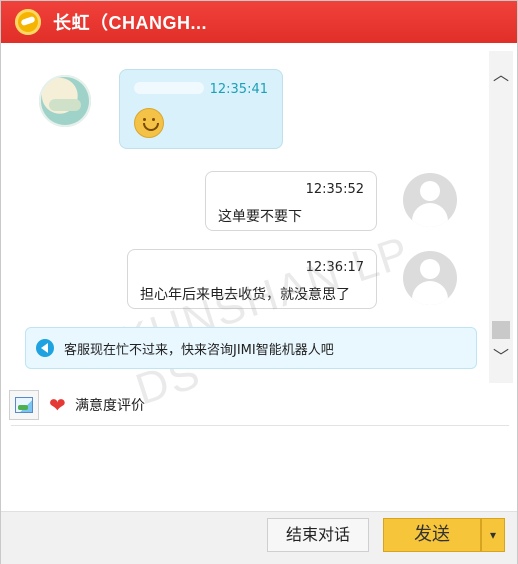 This screenshot has width=518, height=564. Describe the element at coordinates (493, 535) in the screenshot. I see `send-options-button: ▾` at that location.